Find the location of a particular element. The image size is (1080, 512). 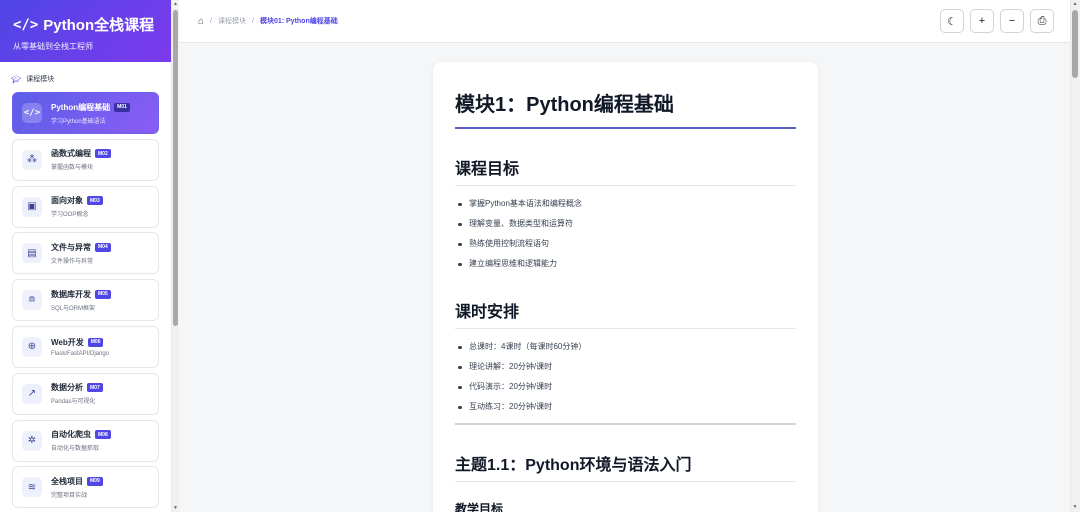

breadcrumb-current: 模块01: Python编程基础 is located at coordinates (298, 21).